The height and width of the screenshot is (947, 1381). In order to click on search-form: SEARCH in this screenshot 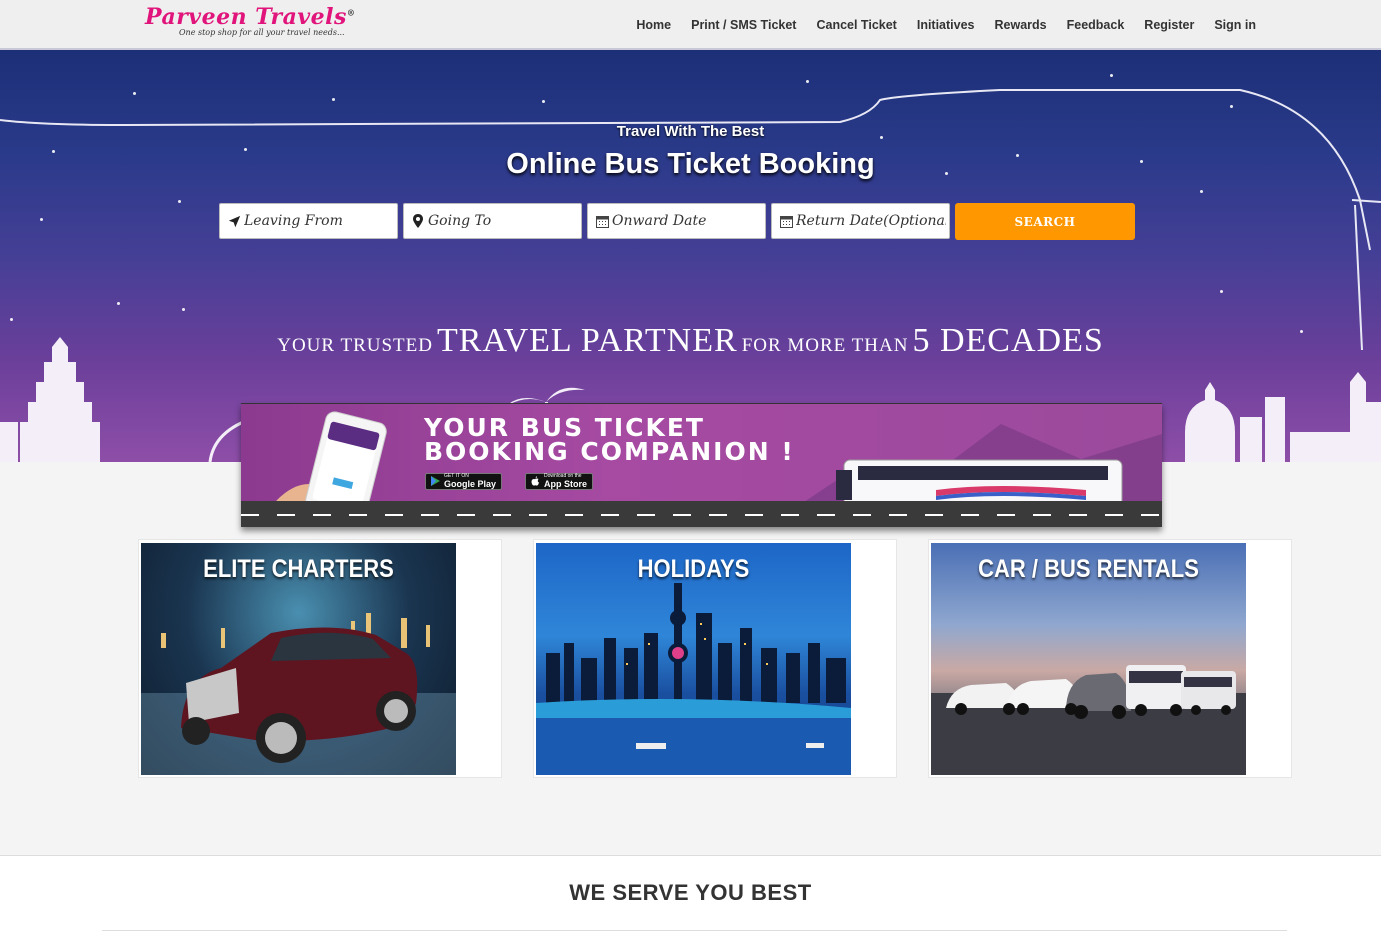, I will do `click(677, 221)`.